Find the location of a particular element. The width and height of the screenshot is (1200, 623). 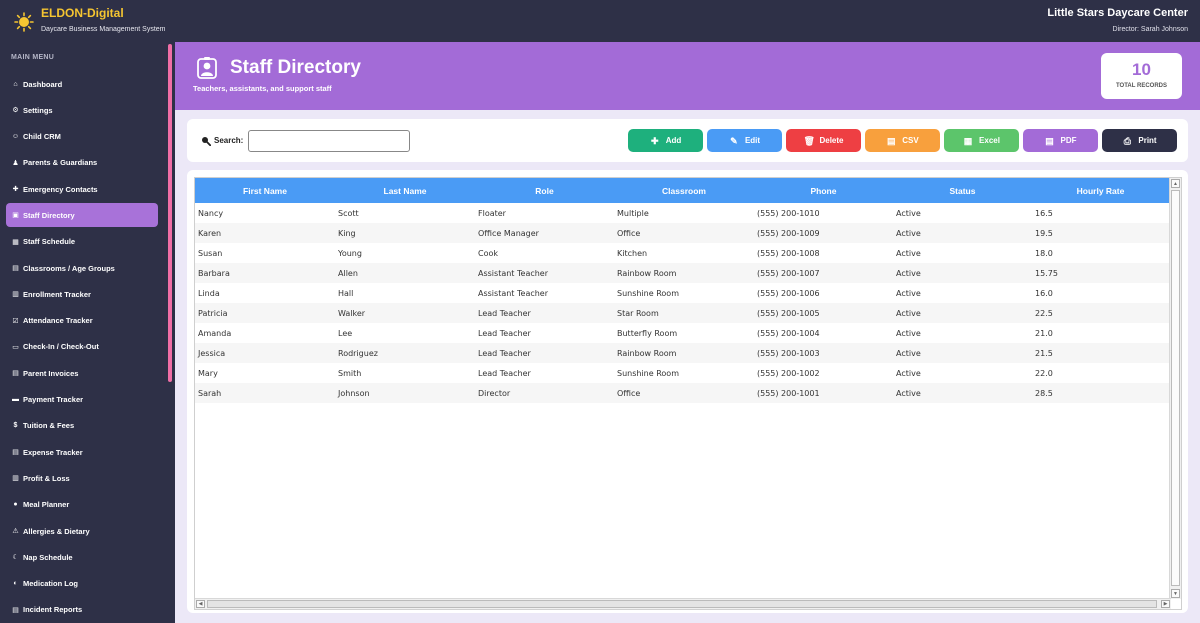

table-cell: (555) 200-1010 is located at coordinates (823, 213).